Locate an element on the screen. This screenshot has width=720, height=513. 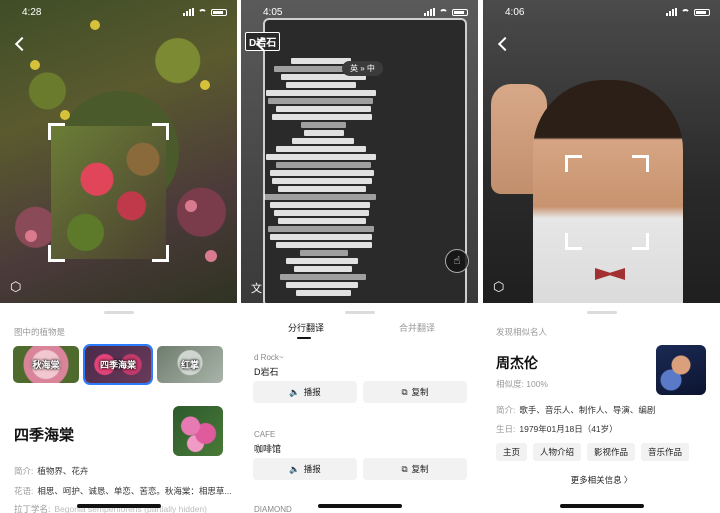
candidate-label: 红掌 is located at coordinates (189, 365).